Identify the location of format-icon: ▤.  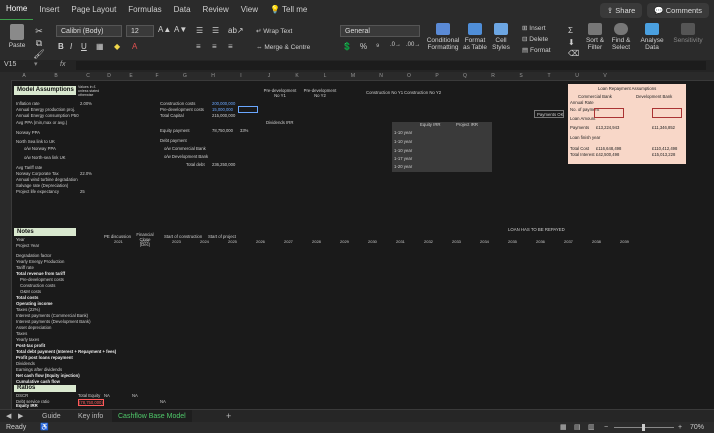
(525, 50).